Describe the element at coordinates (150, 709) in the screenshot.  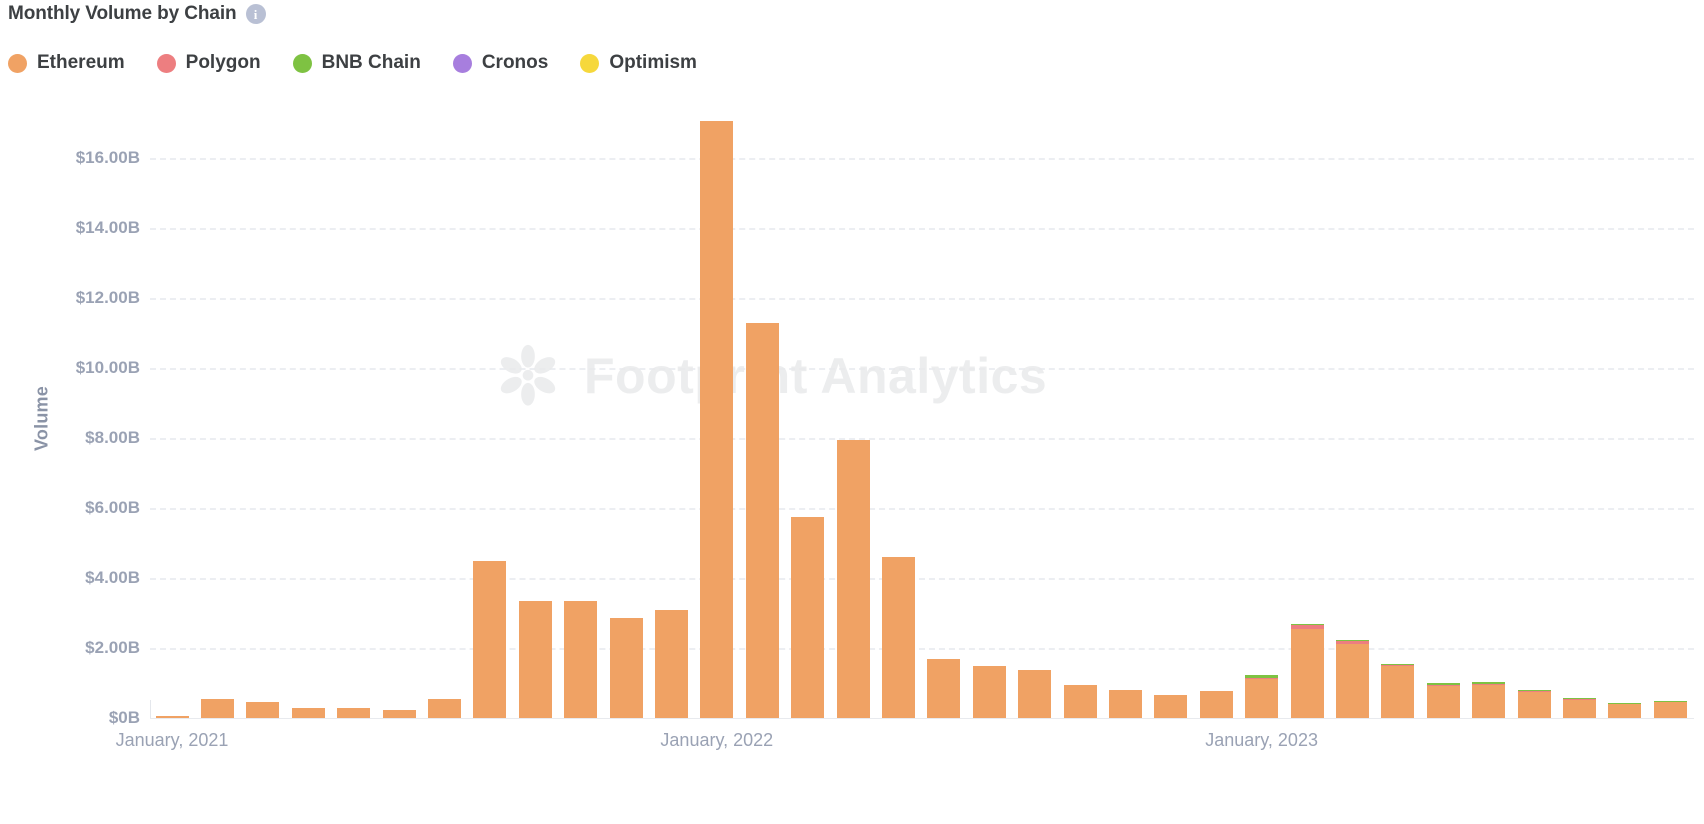
I see `y-axis-line` at that location.